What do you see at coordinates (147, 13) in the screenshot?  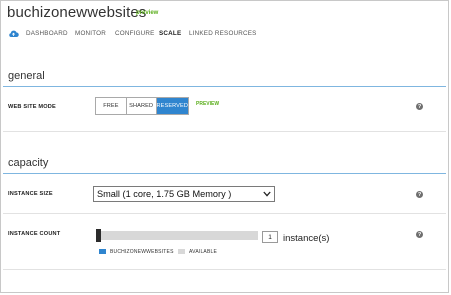 I see `preview-badge: preview` at bounding box center [147, 13].